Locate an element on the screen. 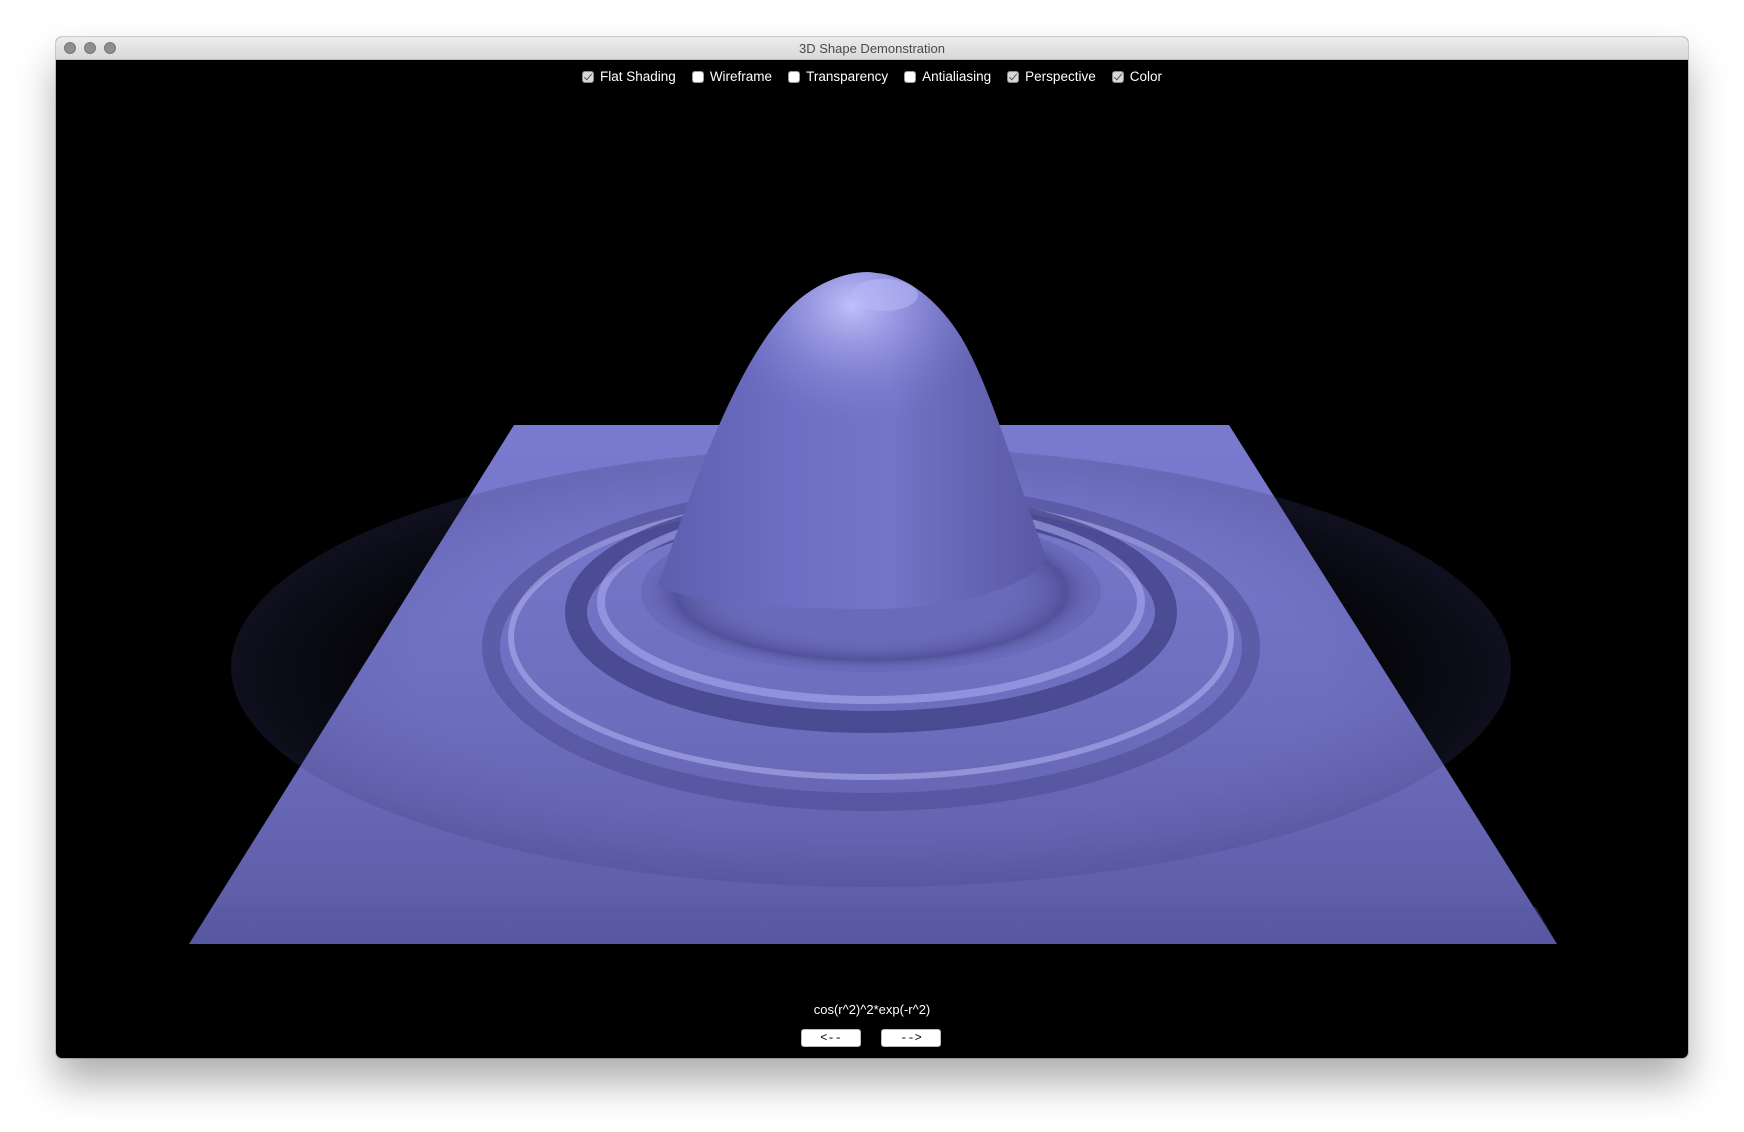 The image size is (1744, 1132). antialiasing-checkbox is located at coordinates (910, 76).